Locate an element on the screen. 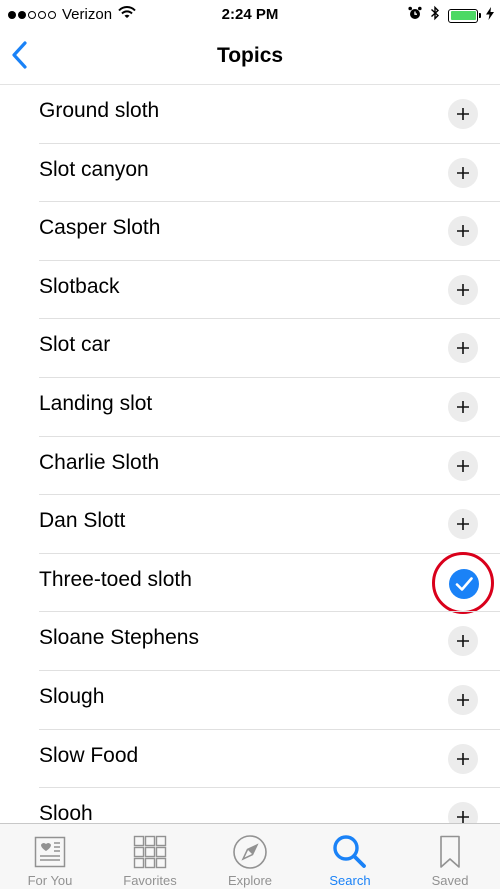  topic-row: Slooh is located at coordinates (250, 805).